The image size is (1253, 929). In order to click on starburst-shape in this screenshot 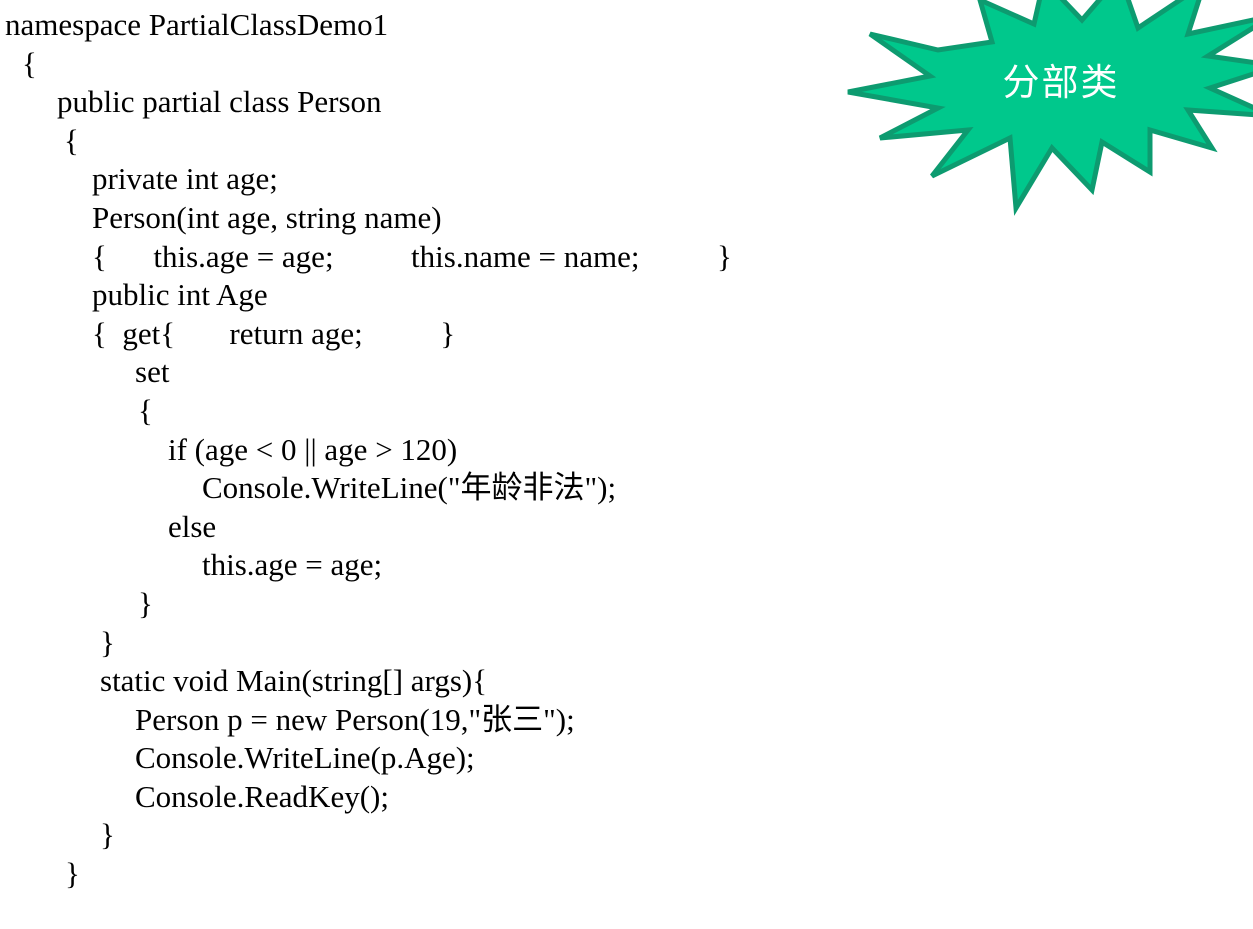, I will do `click(1050, 108)`.